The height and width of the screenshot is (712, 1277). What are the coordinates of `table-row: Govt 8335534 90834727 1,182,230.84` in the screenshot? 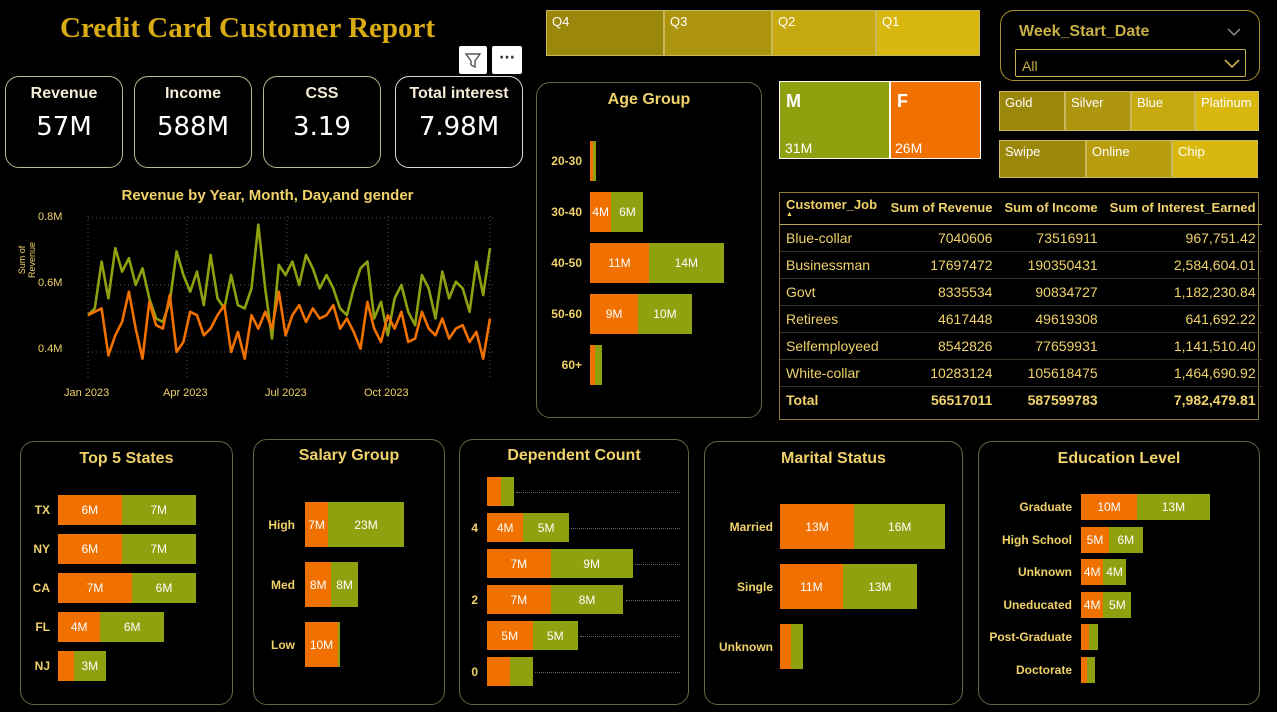 It's located at (1021, 292).